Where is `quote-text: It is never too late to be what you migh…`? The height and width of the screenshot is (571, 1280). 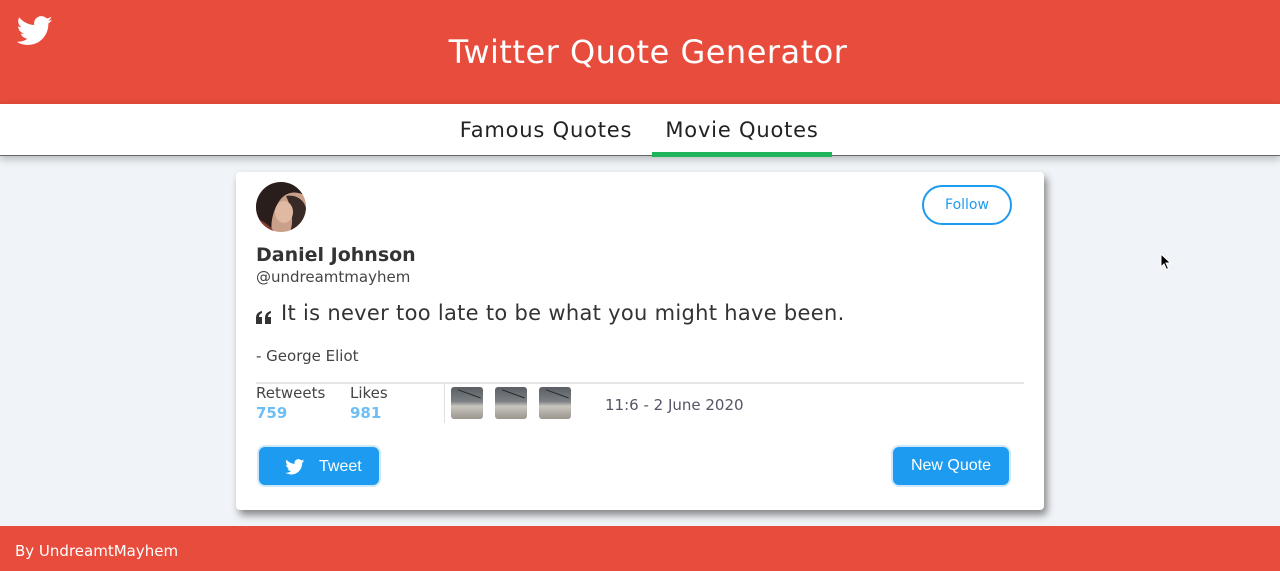
quote-text: It is never too late to be what you migh… is located at coordinates (563, 313).